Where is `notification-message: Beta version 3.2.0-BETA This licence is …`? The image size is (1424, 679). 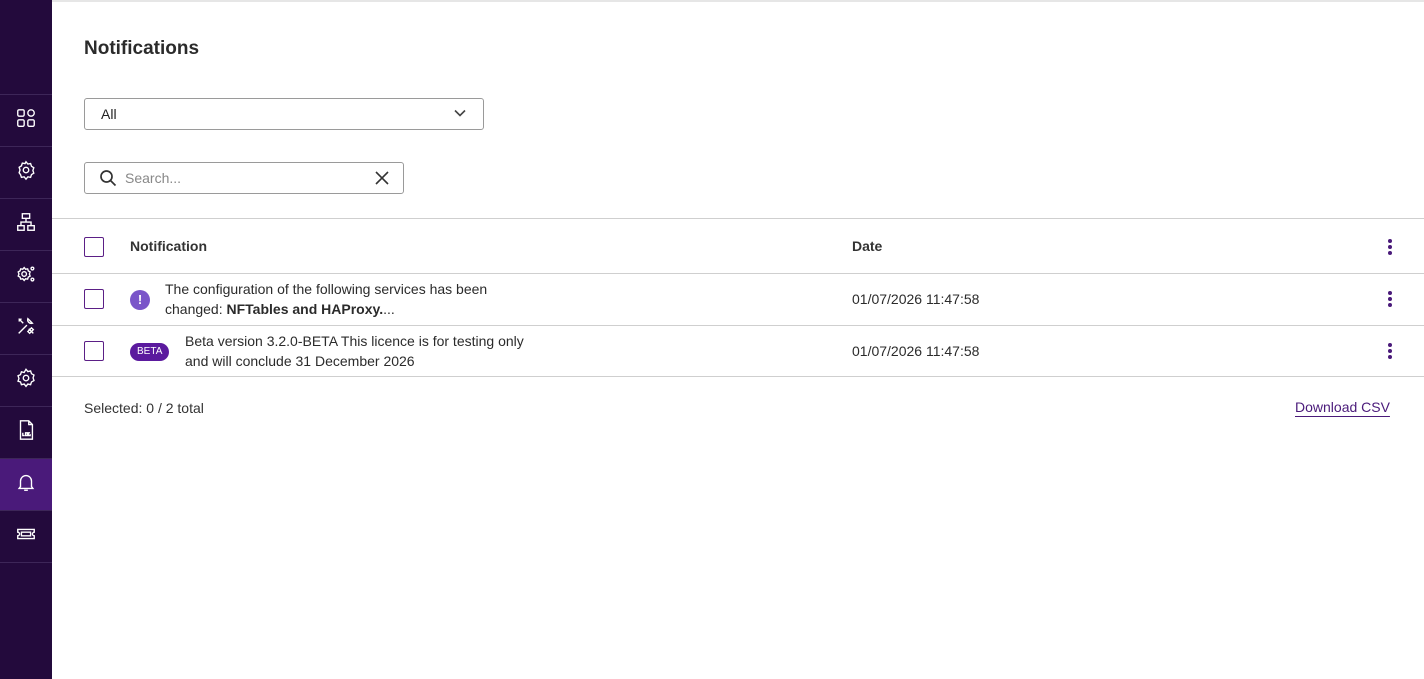 notification-message: Beta version 3.2.0-BETA This licence is … is located at coordinates (354, 351).